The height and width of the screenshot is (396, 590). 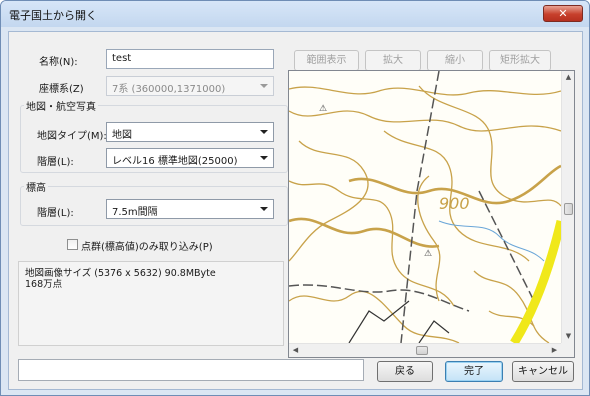 What do you see at coordinates (72, 244) in the screenshot?
I see `point-only-checkbox` at bounding box center [72, 244].